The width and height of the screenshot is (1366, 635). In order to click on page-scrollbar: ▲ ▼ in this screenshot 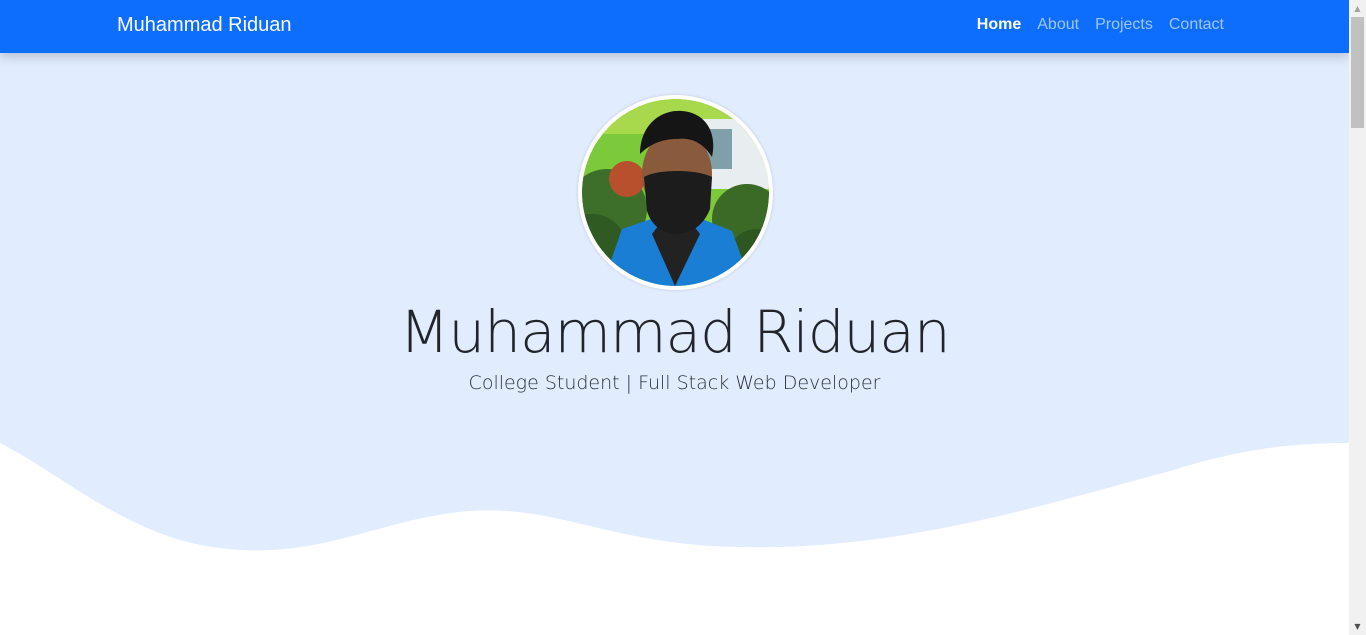, I will do `click(1357, 317)`.